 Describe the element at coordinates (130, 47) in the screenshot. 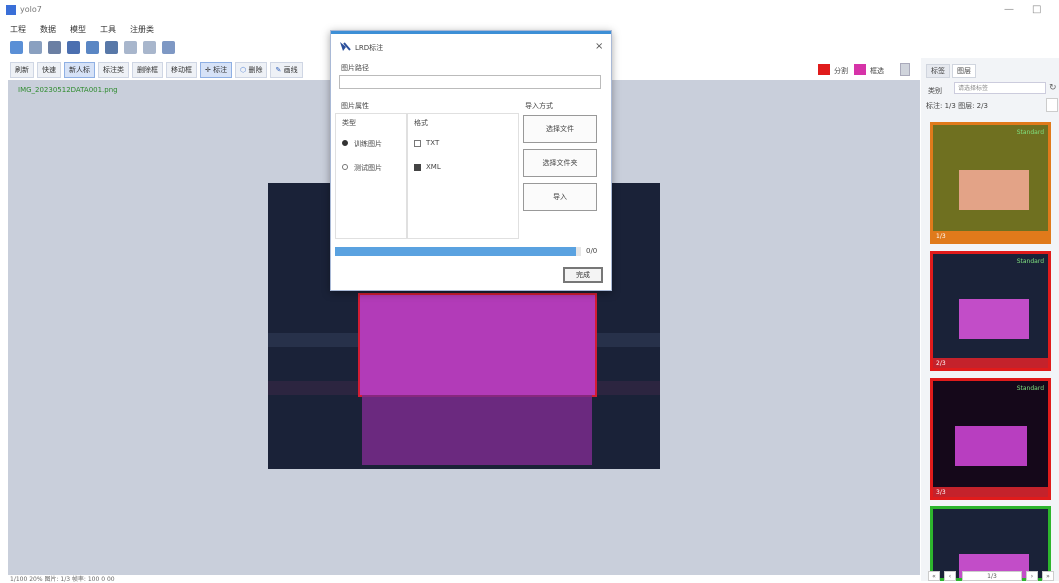

I see `zoom-in-icon` at that location.